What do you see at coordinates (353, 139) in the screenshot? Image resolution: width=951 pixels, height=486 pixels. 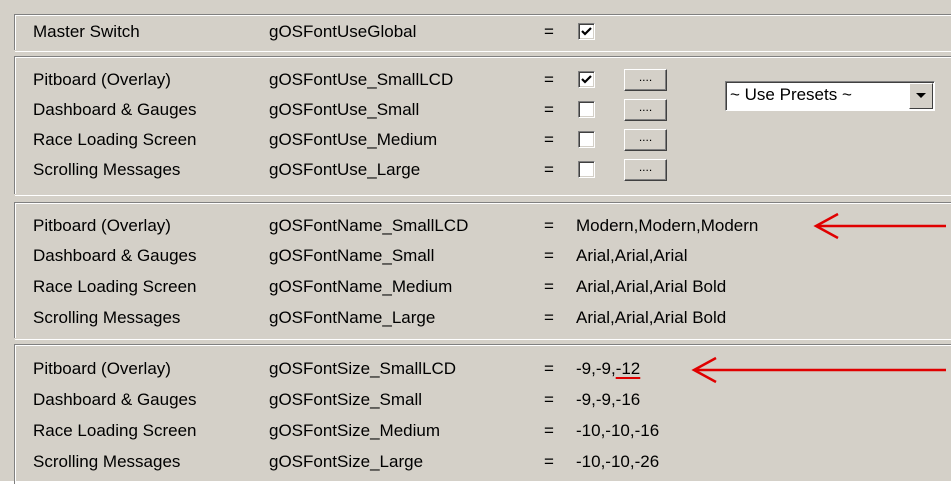 I see `row-key: gOSFontUse_Medium` at bounding box center [353, 139].